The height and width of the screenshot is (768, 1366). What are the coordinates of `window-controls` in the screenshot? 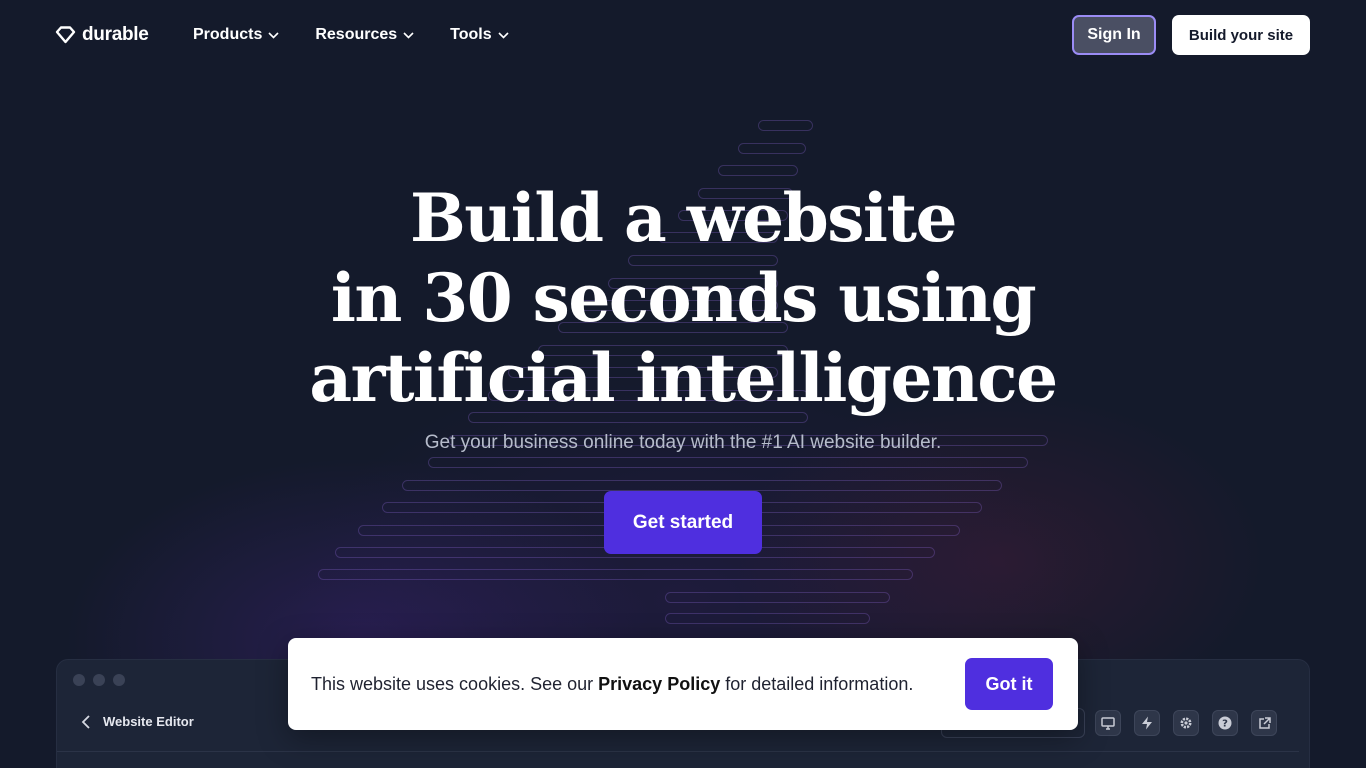 It's located at (99, 680).